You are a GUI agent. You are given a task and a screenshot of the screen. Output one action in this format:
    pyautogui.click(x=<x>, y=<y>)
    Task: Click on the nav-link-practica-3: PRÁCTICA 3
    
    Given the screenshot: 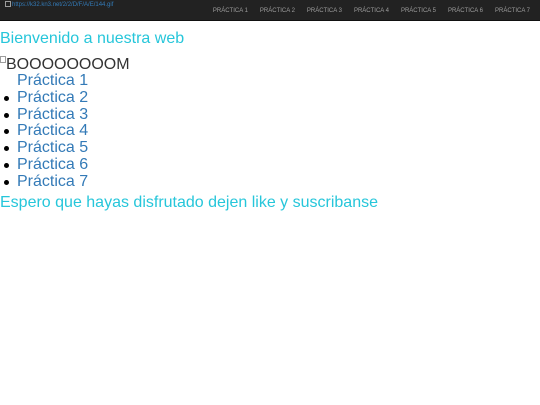 What is the action you would take?
    pyautogui.click(x=324, y=11)
    